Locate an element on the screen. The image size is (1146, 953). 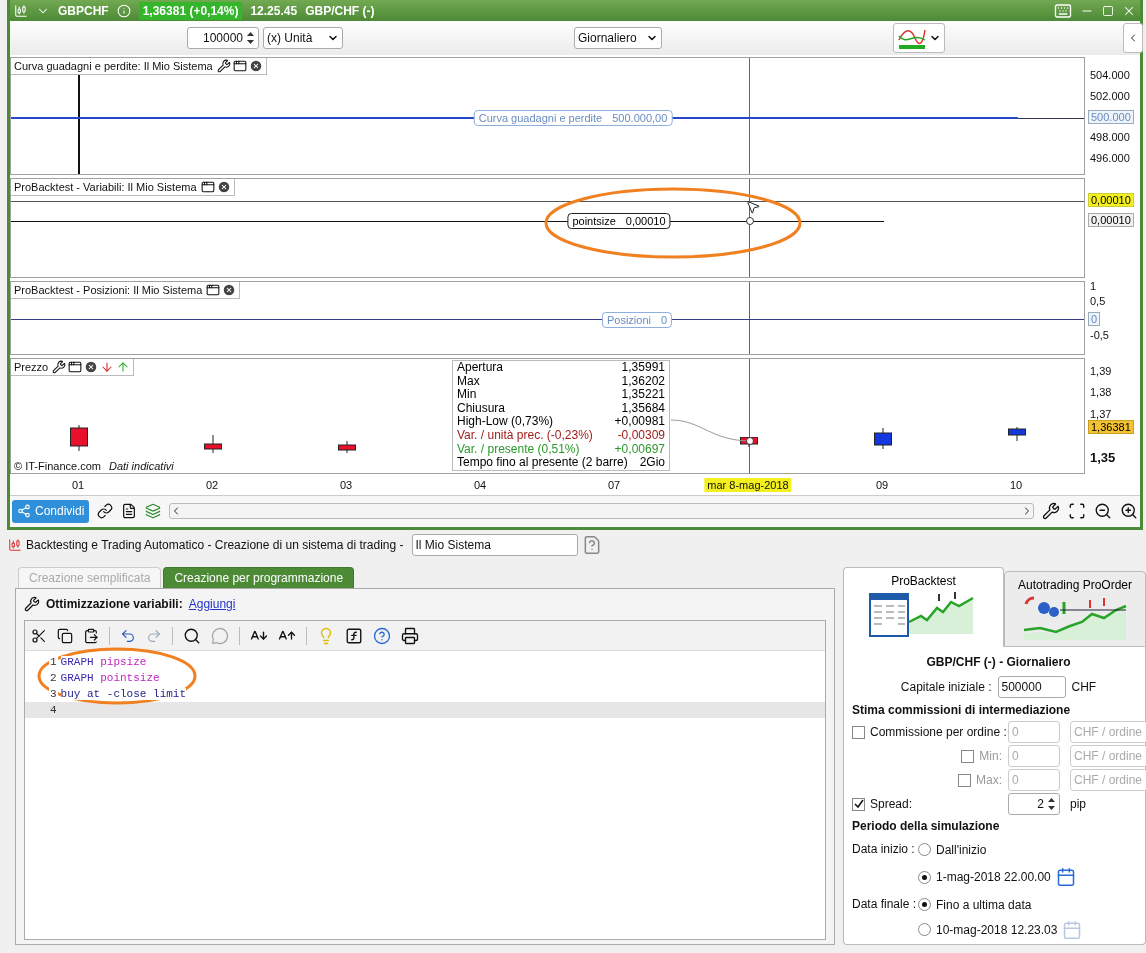
link-icon is located at coordinates (105, 511).